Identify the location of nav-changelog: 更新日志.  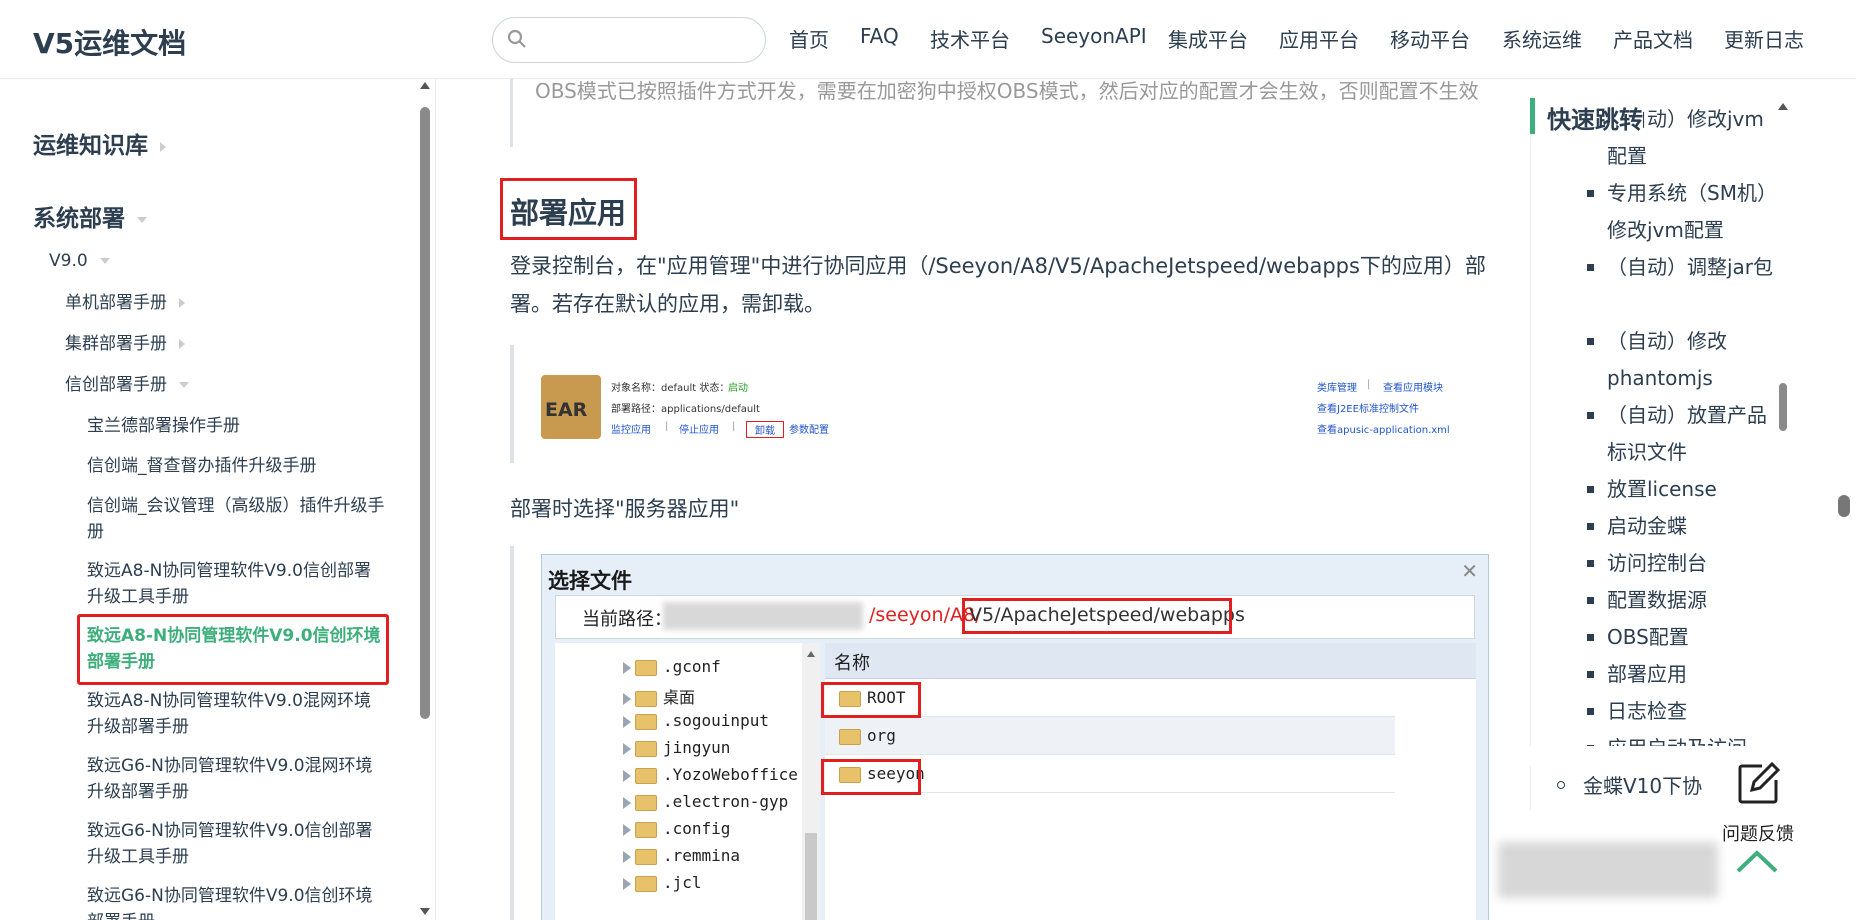
(1764, 38).